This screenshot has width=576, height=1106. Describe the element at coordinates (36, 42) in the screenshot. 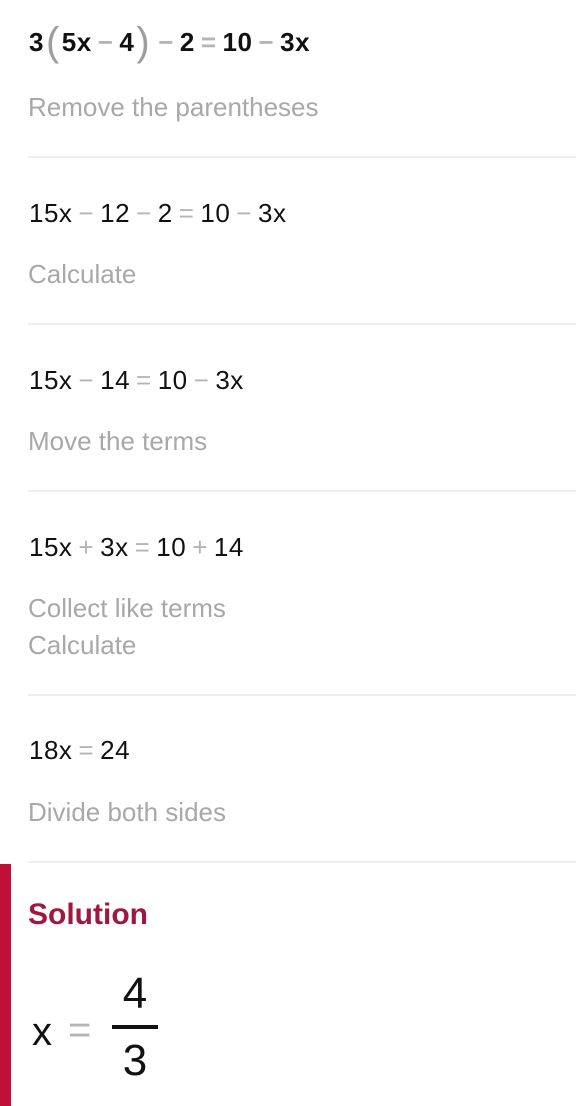

I see `term: 3` at that location.